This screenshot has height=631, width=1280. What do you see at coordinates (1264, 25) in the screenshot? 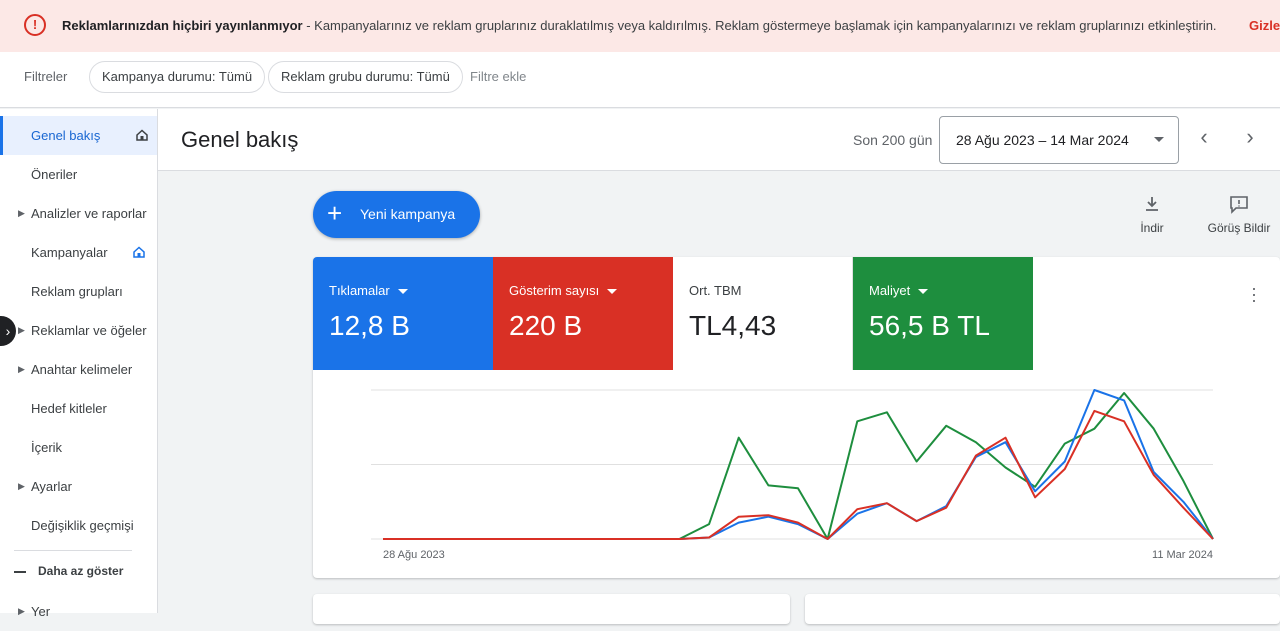
I see `hide-alert-button: Gizle` at bounding box center [1264, 25].